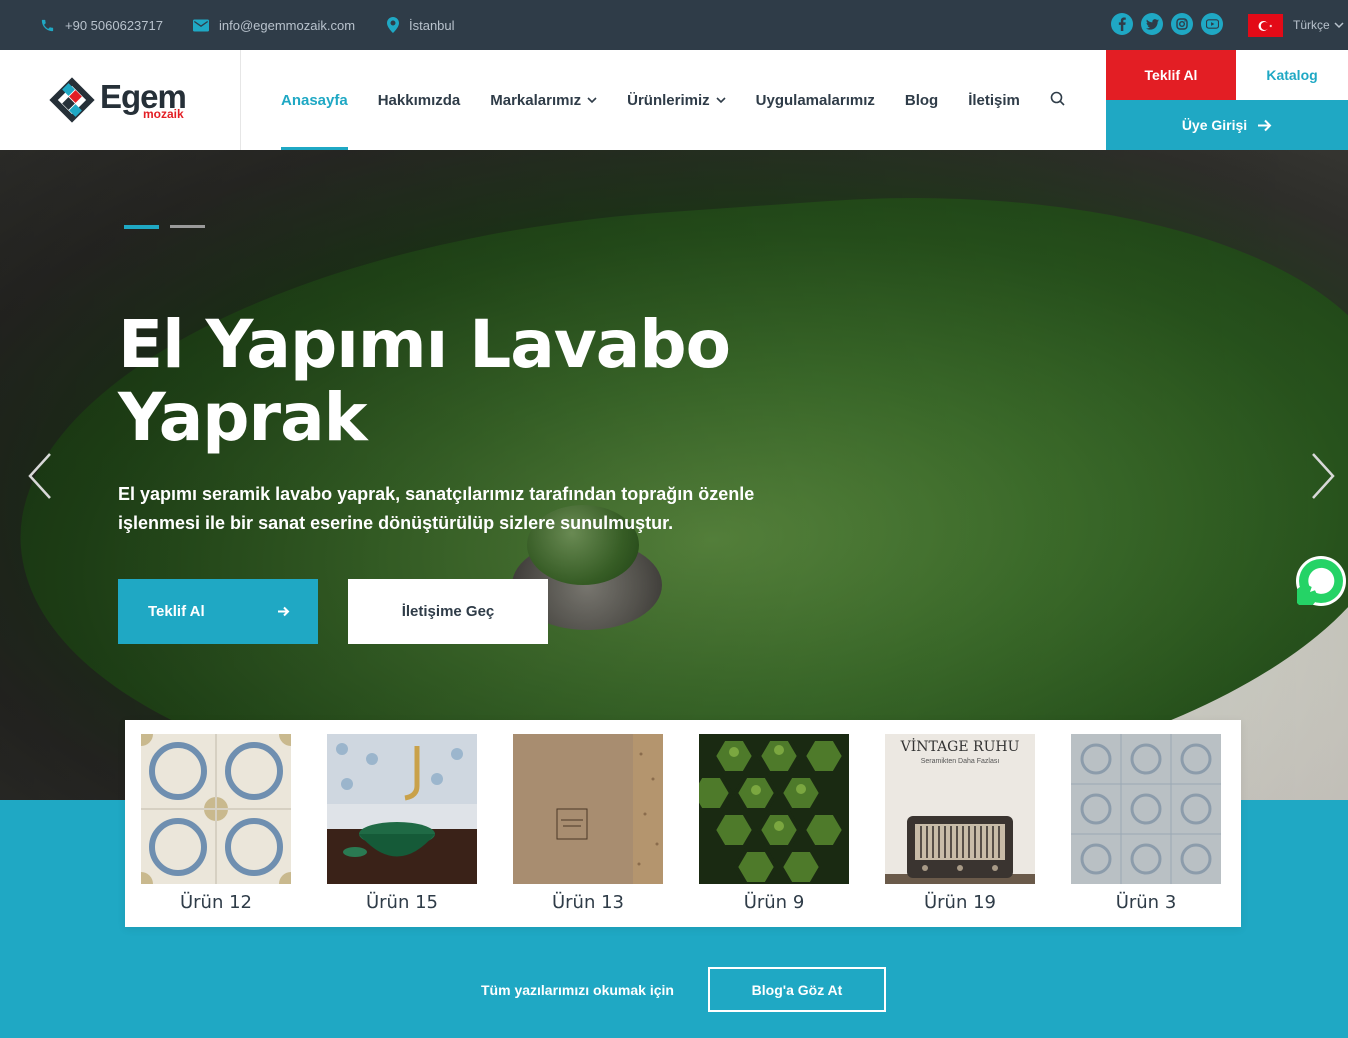 This screenshot has height=1038, width=1348. Describe the element at coordinates (1167, 24) in the screenshot. I see `social-links` at that location.